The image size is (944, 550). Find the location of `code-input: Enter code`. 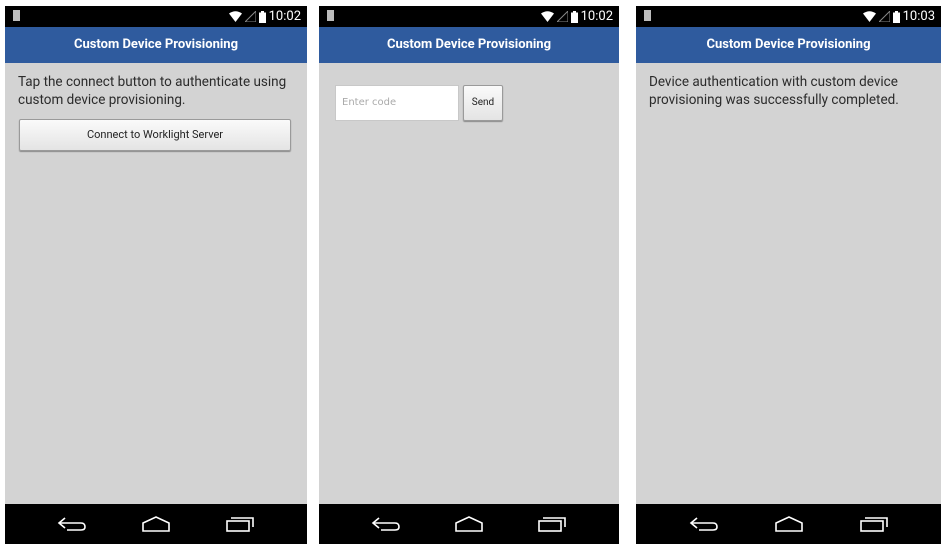

code-input: Enter code is located at coordinates (397, 103).